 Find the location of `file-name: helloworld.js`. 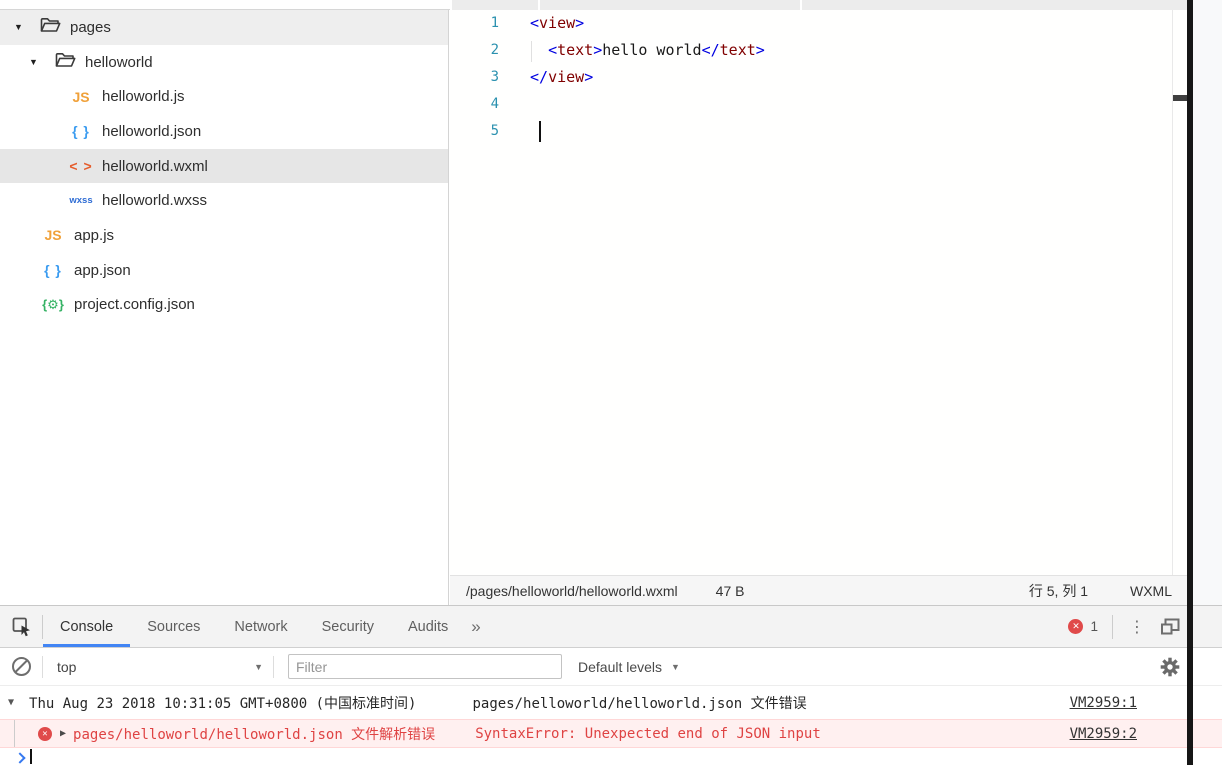

file-name: helloworld.js is located at coordinates (143, 97).